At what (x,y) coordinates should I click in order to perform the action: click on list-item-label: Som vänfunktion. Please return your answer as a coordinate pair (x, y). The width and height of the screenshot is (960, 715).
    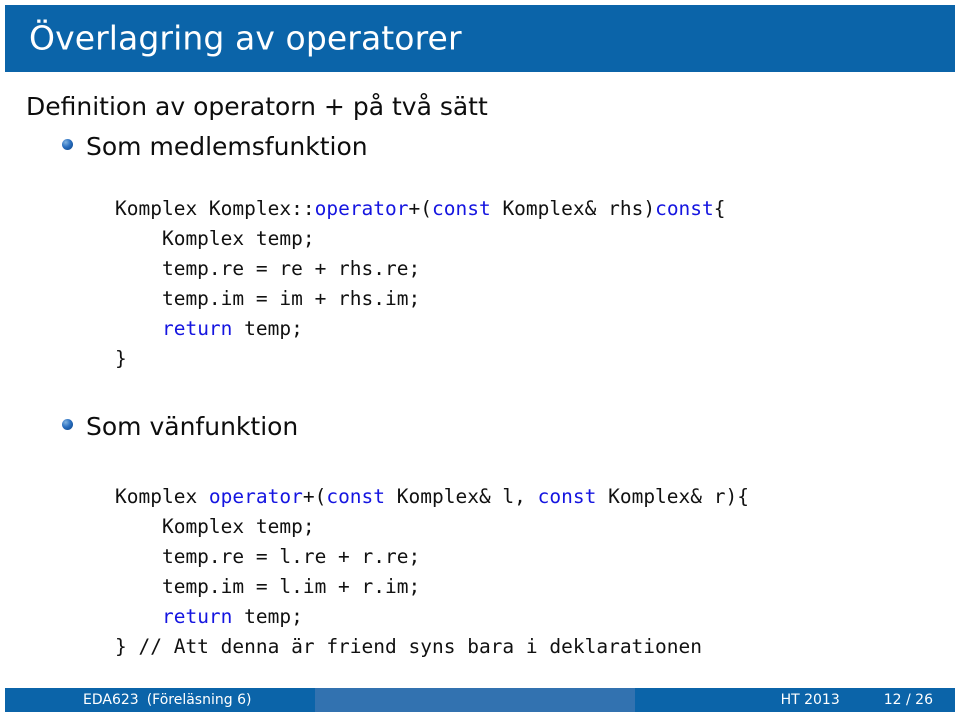
    Looking at the image, I should click on (192, 426).